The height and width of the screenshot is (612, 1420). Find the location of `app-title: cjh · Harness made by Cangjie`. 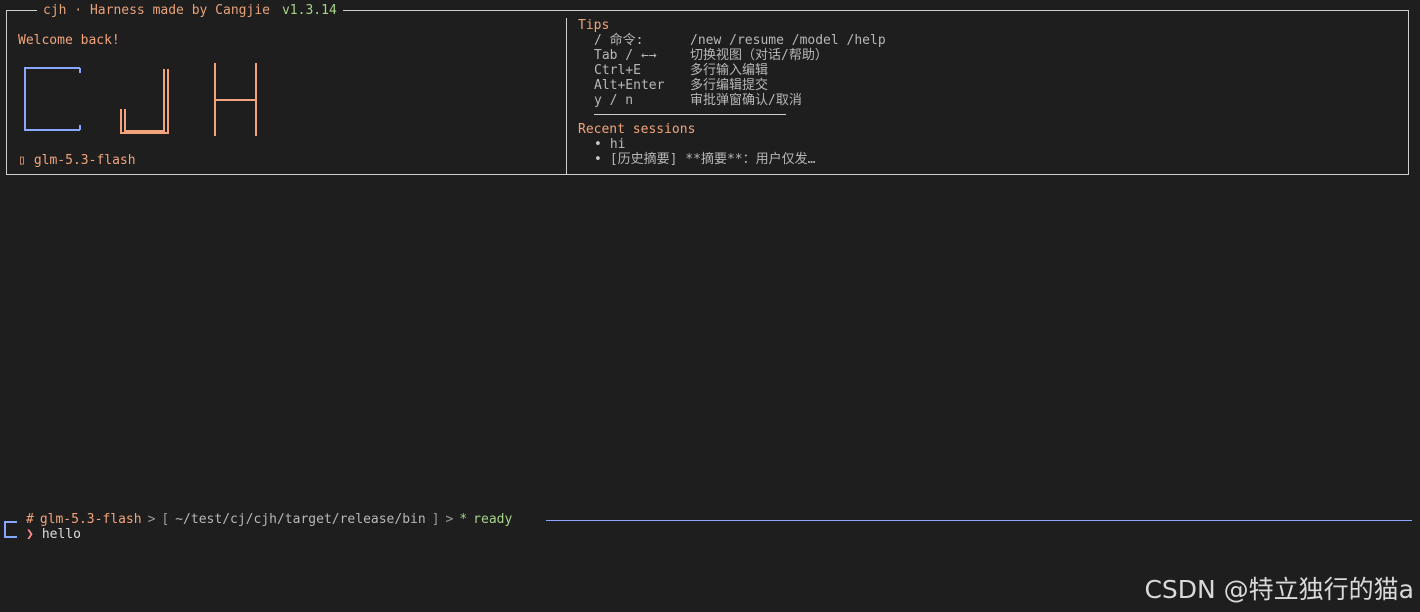

app-title: cjh · Harness made by Cangjie is located at coordinates (156, 10).